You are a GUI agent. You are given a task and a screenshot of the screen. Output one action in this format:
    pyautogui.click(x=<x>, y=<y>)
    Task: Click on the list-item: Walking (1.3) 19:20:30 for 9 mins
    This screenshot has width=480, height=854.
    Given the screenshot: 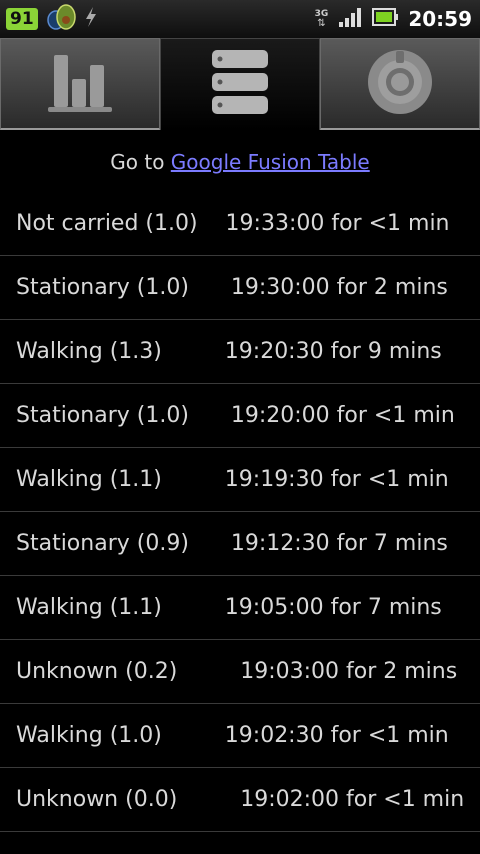 What is the action you would take?
    pyautogui.click(x=240, y=352)
    